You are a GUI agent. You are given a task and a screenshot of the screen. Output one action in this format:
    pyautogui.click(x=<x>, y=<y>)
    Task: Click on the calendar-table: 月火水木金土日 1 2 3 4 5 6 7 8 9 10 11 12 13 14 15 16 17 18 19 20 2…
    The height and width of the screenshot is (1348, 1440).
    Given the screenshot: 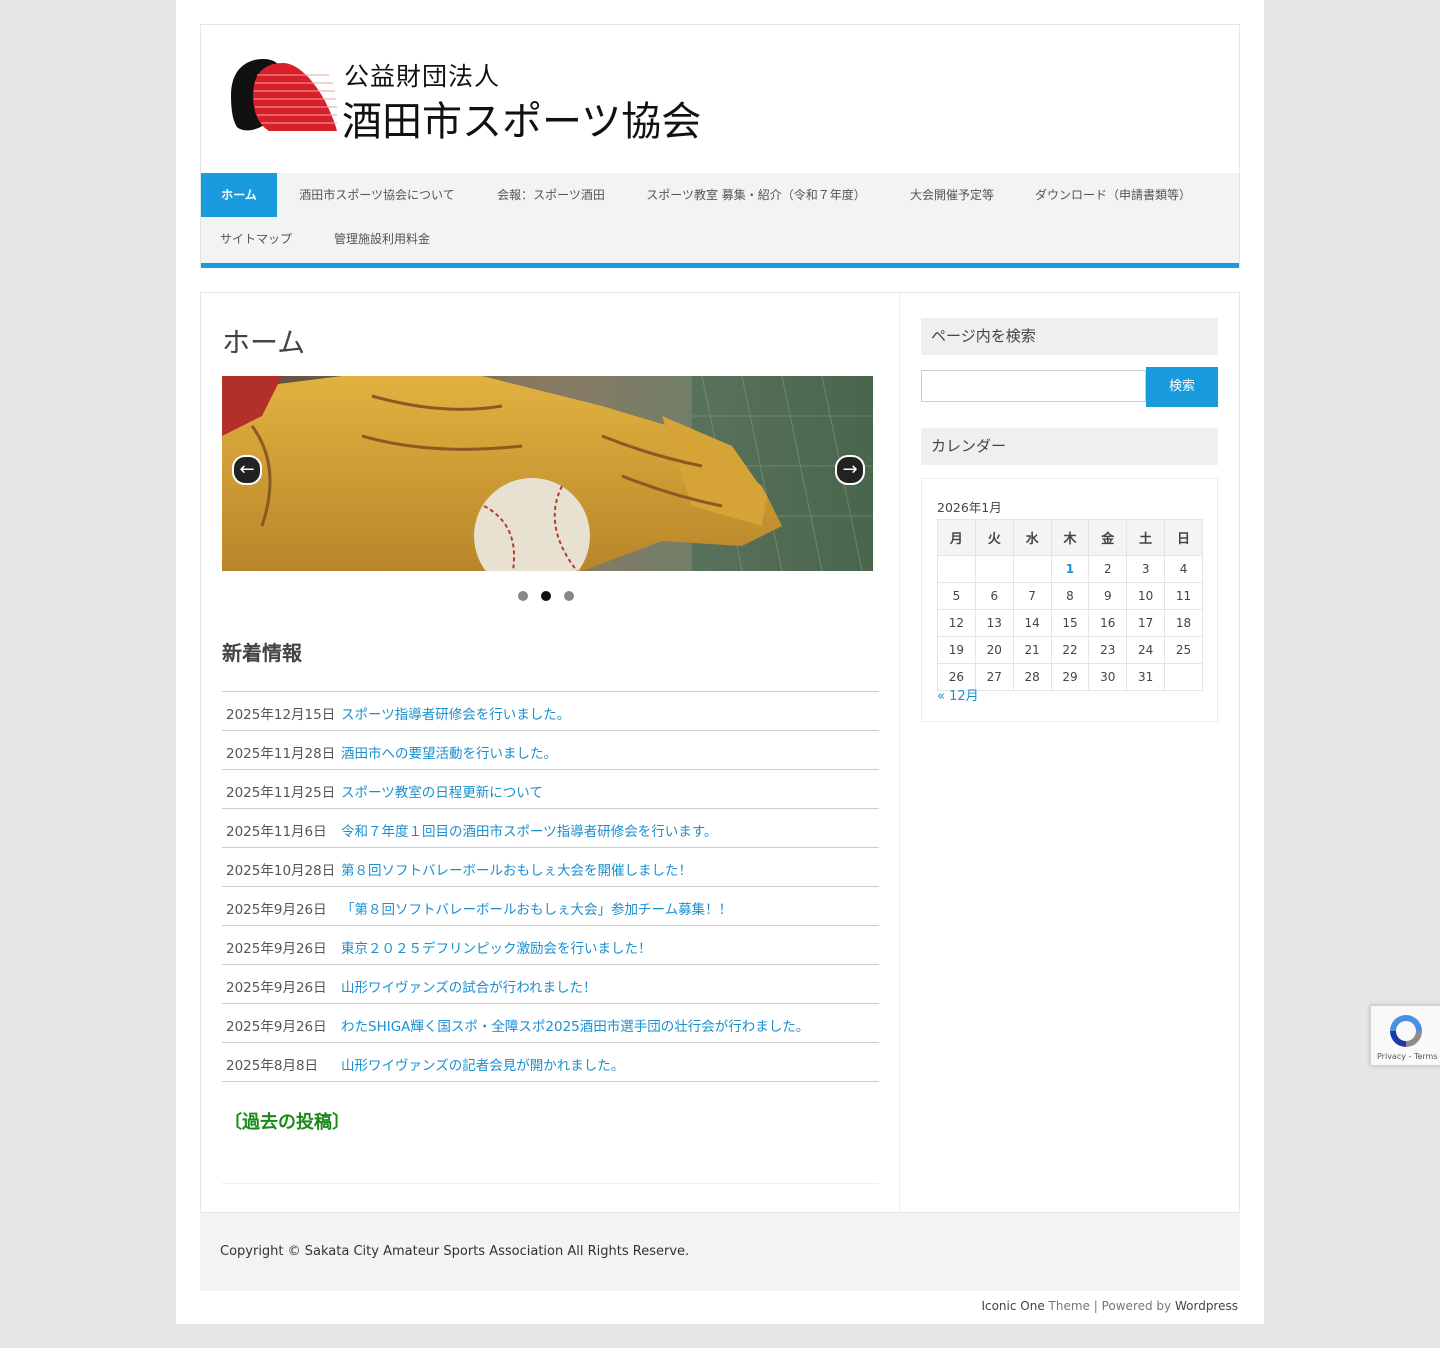 What is the action you would take?
    pyautogui.click(x=1070, y=605)
    